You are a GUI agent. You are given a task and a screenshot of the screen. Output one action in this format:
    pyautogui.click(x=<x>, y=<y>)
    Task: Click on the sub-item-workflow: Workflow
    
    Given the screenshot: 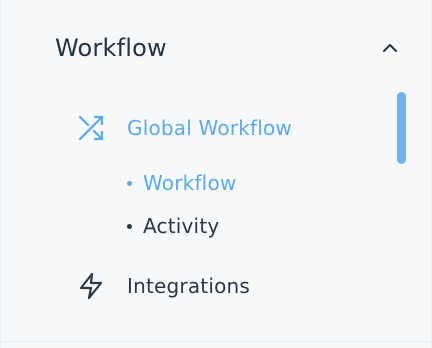 What is the action you would take?
    pyautogui.click(x=181, y=183)
    